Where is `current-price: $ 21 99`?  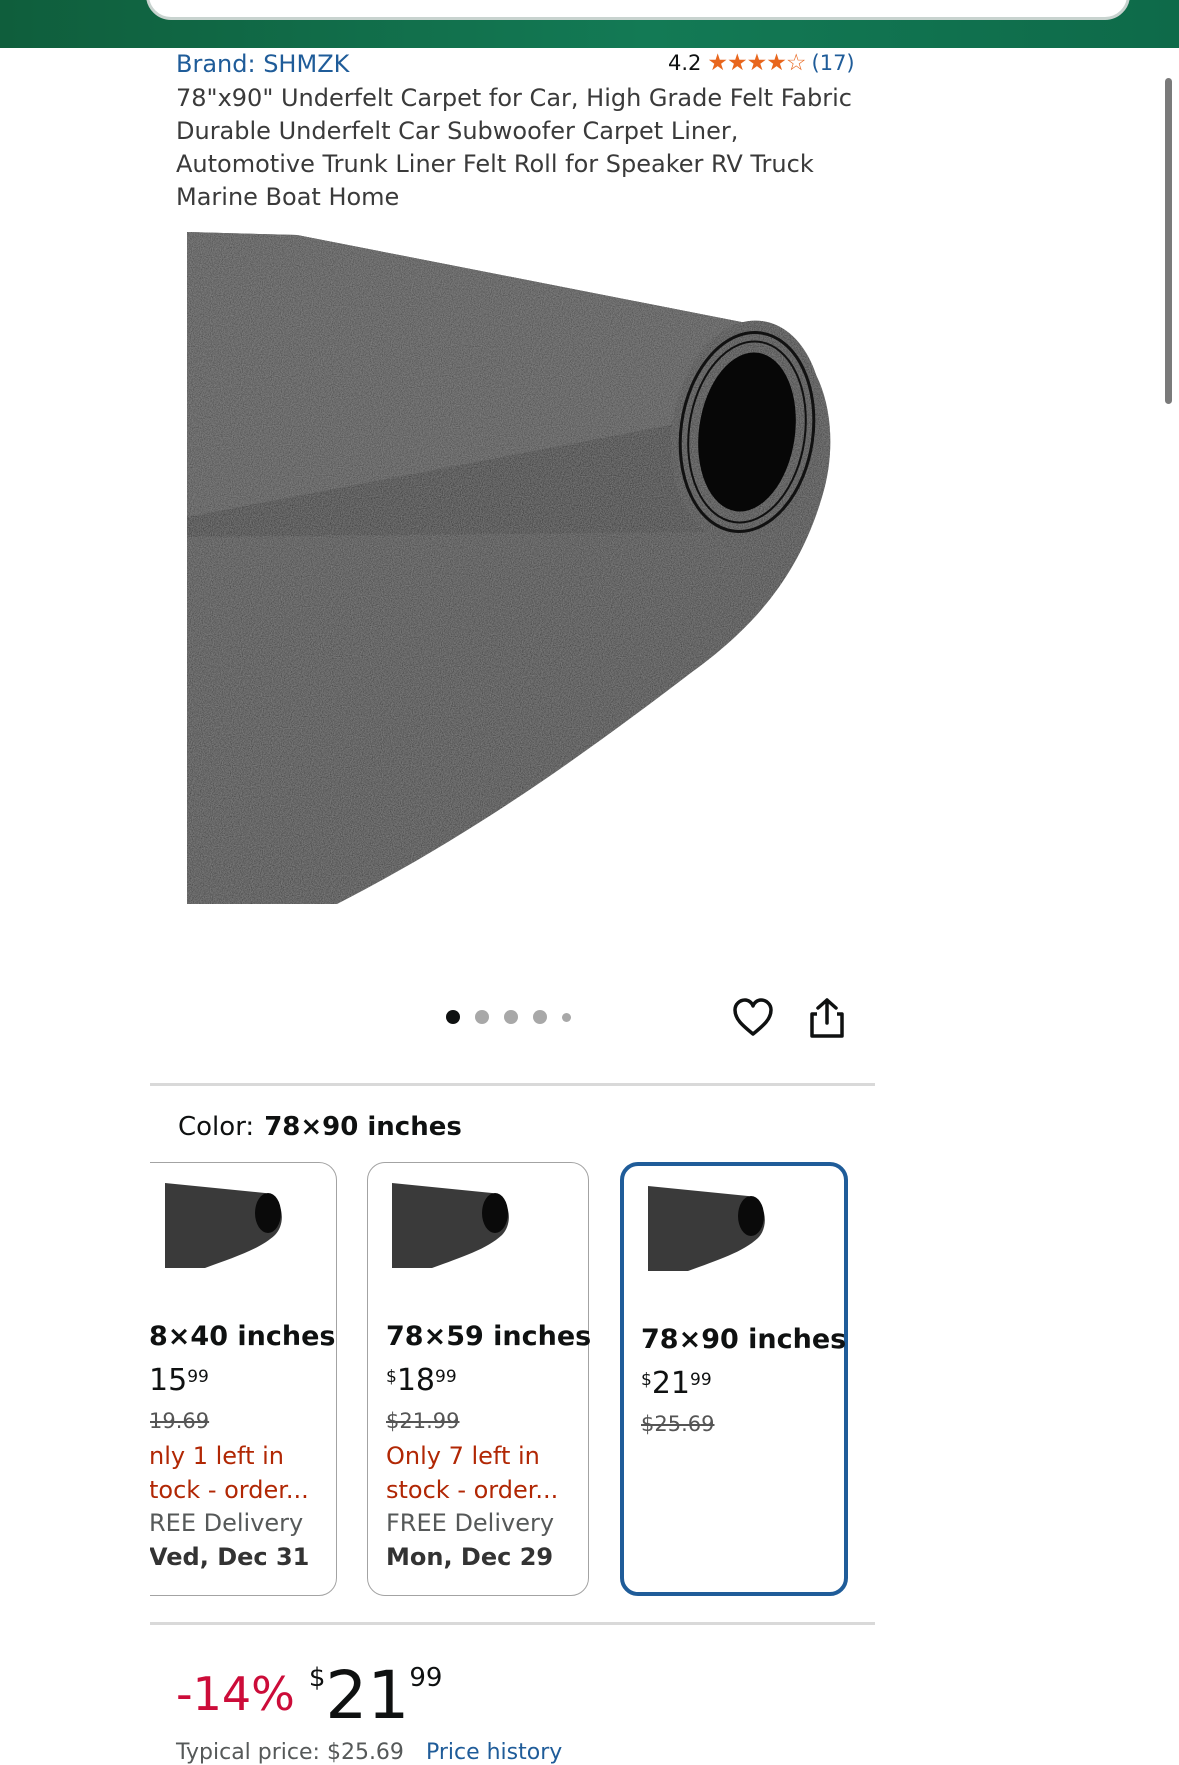 current-price: $ 21 99 is located at coordinates (376, 1696).